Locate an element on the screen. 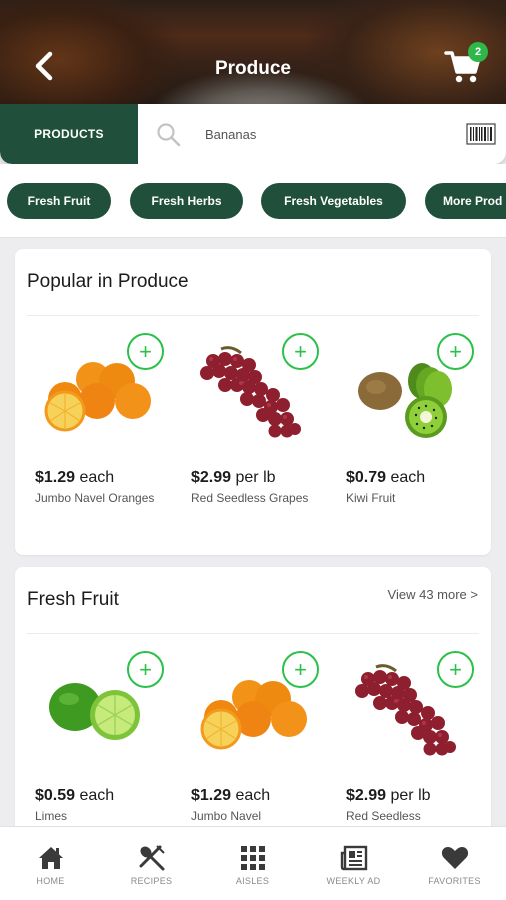  nav-label: WEEKLY AD is located at coordinates (353, 881).